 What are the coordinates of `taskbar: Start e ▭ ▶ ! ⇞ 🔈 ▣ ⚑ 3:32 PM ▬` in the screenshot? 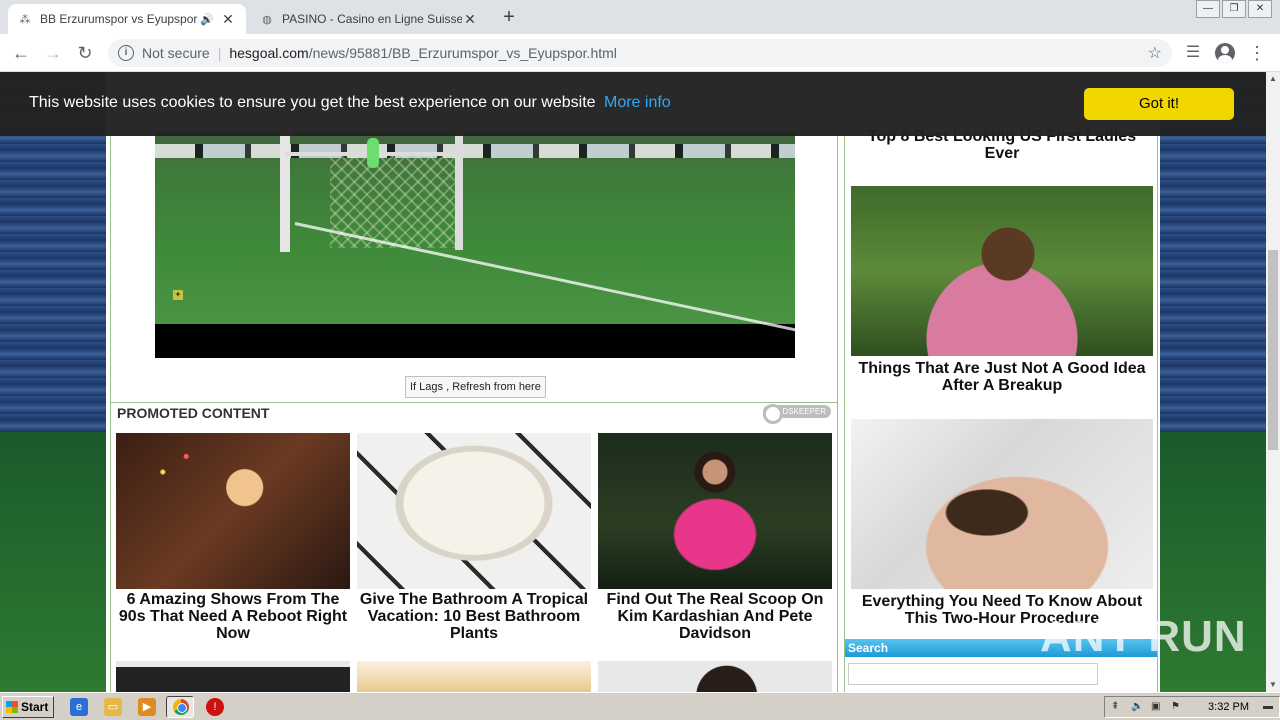 It's located at (640, 706).